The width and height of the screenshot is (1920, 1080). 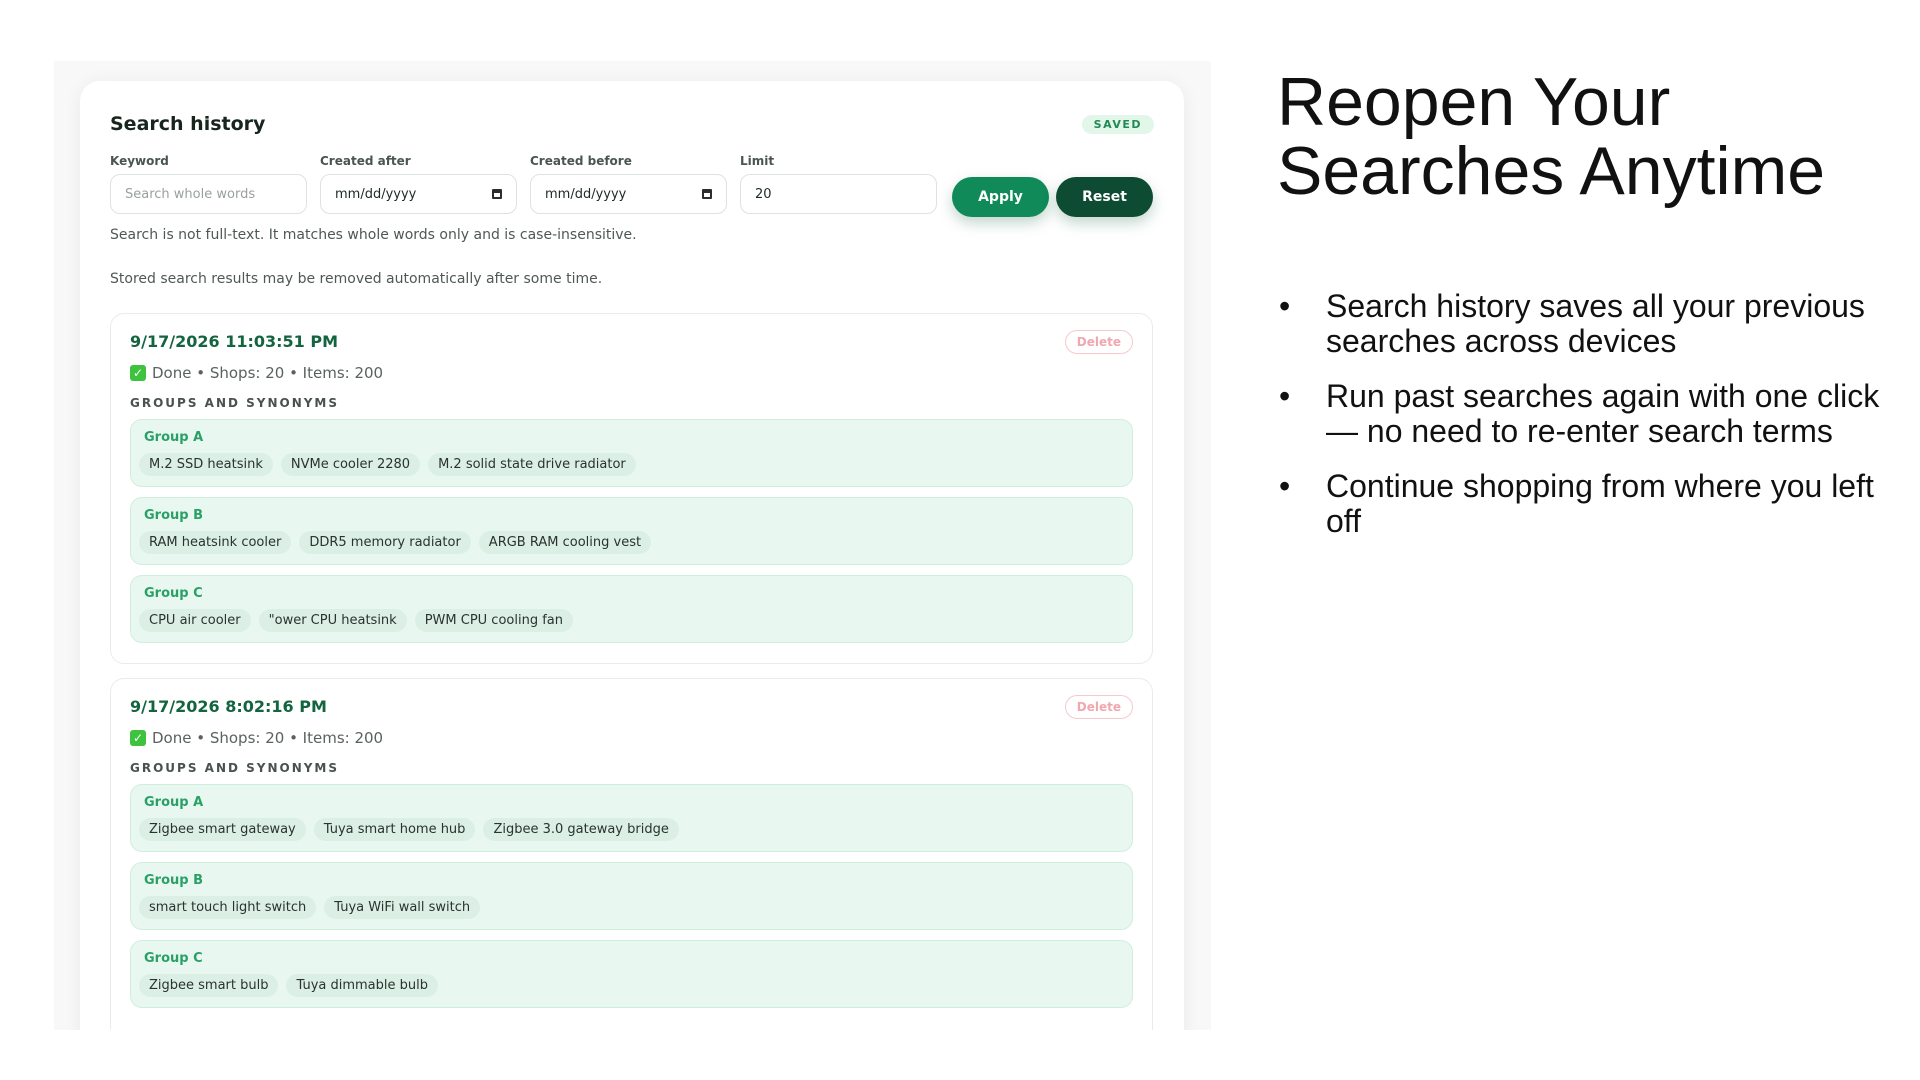 I want to click on limit-input: 20, so click(x=838, y=194).